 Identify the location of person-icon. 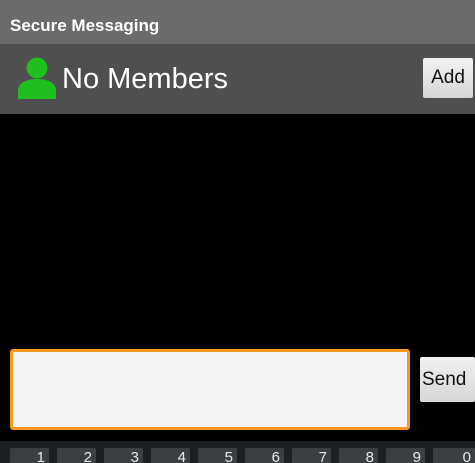
(37, 78).